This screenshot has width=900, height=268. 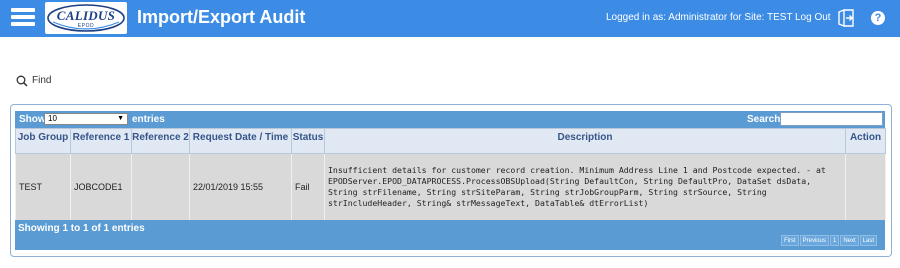 I want to click on logo-wordmark: CALIDUS, so click(x=86, y=15).